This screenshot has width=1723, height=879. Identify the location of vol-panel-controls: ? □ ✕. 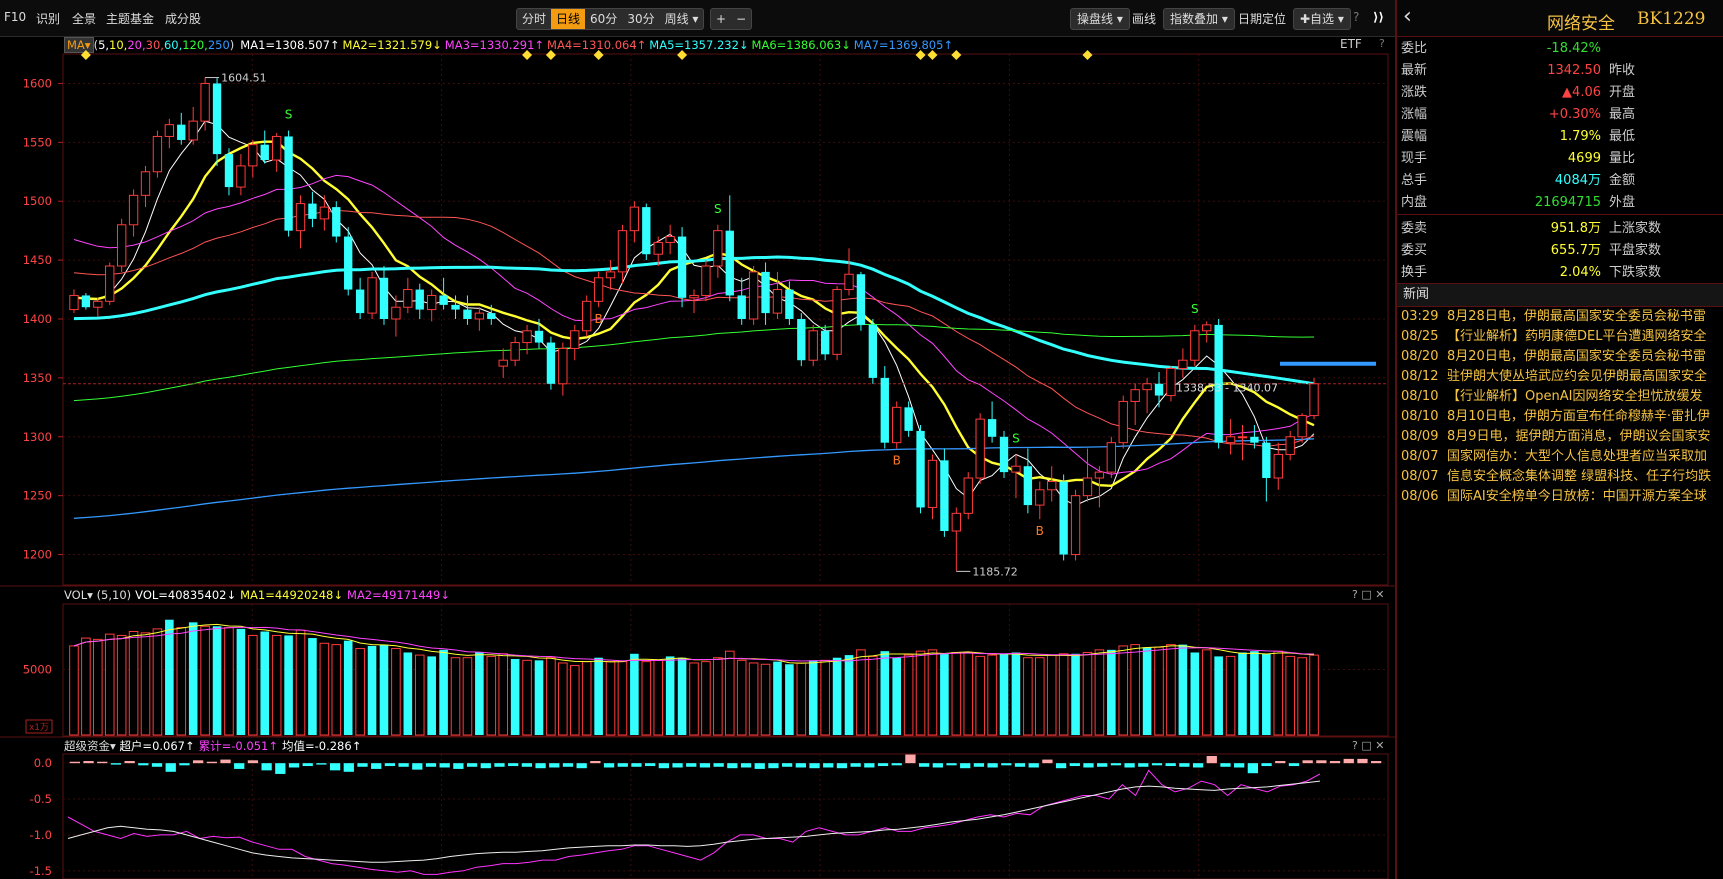
(1368, 594).